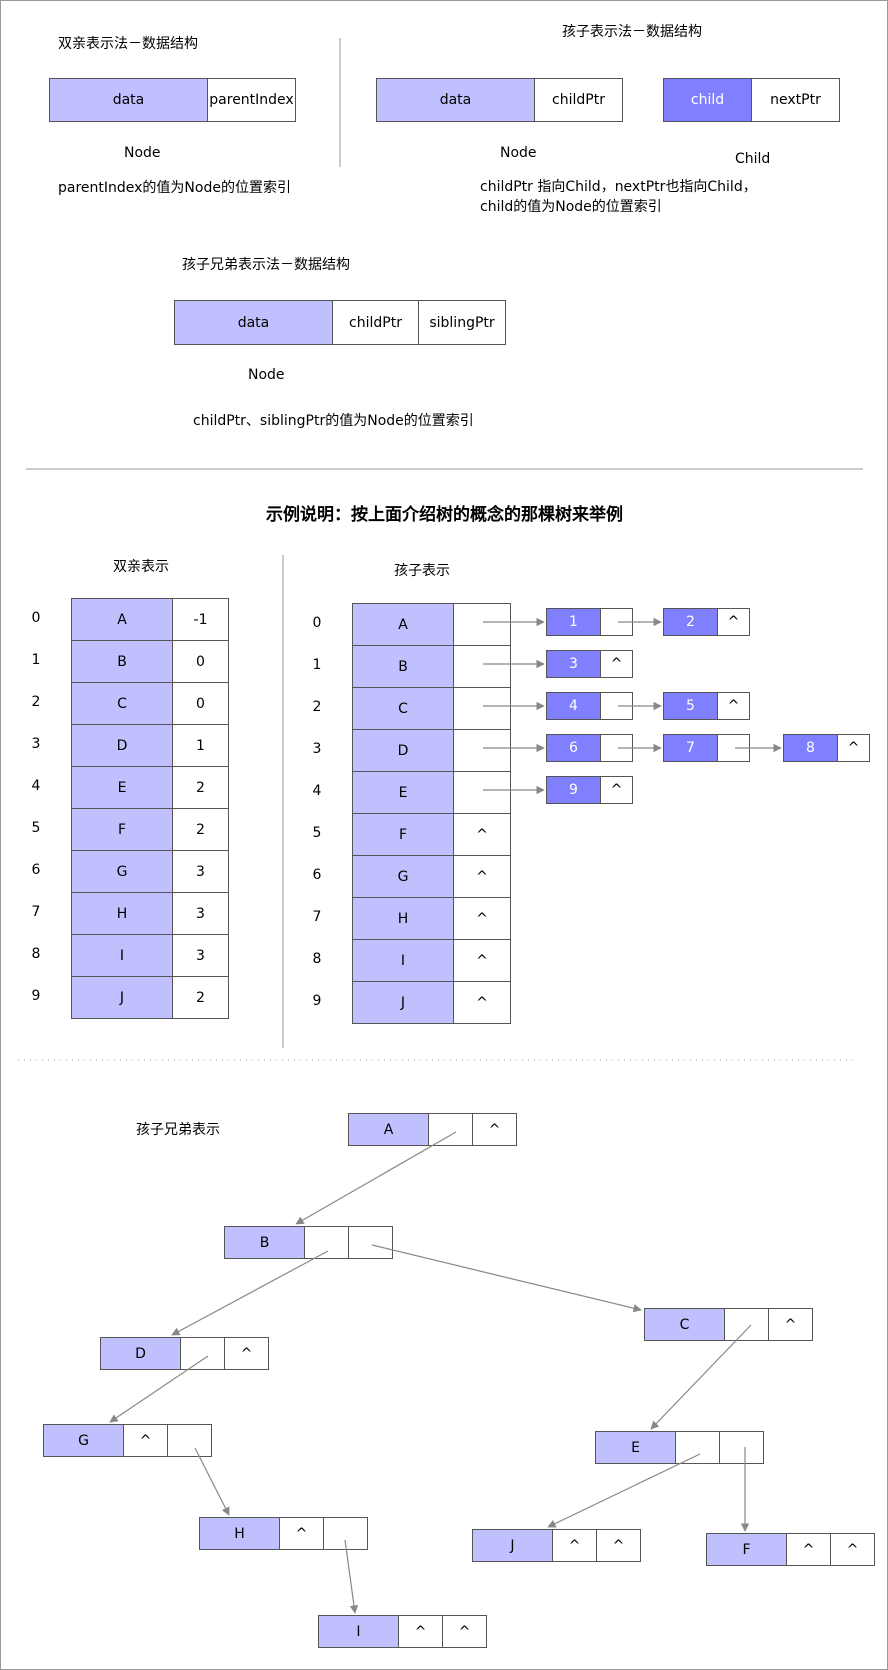 This screenshot has width=888, height=1670. What do you see at coordinates (376, 1178) in the screenshot?
I see `tree-arrow-A-B` at bounding box center [376, 1178].